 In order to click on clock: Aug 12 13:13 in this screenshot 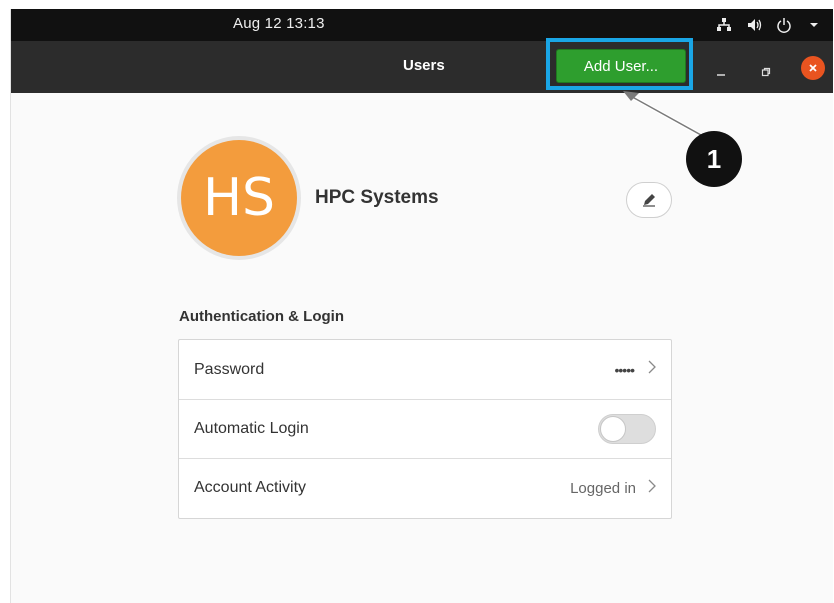, I will do `click(279, 23)`.